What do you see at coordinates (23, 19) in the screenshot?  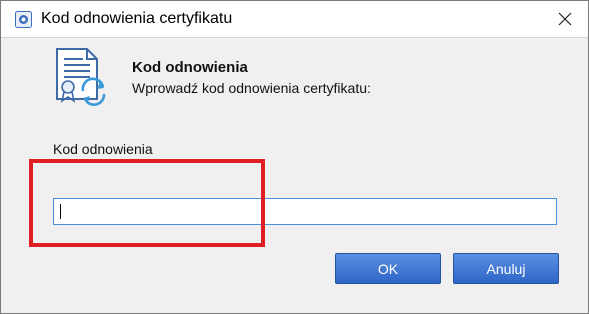 I see `app-icon` at bounding box center [23, 19].